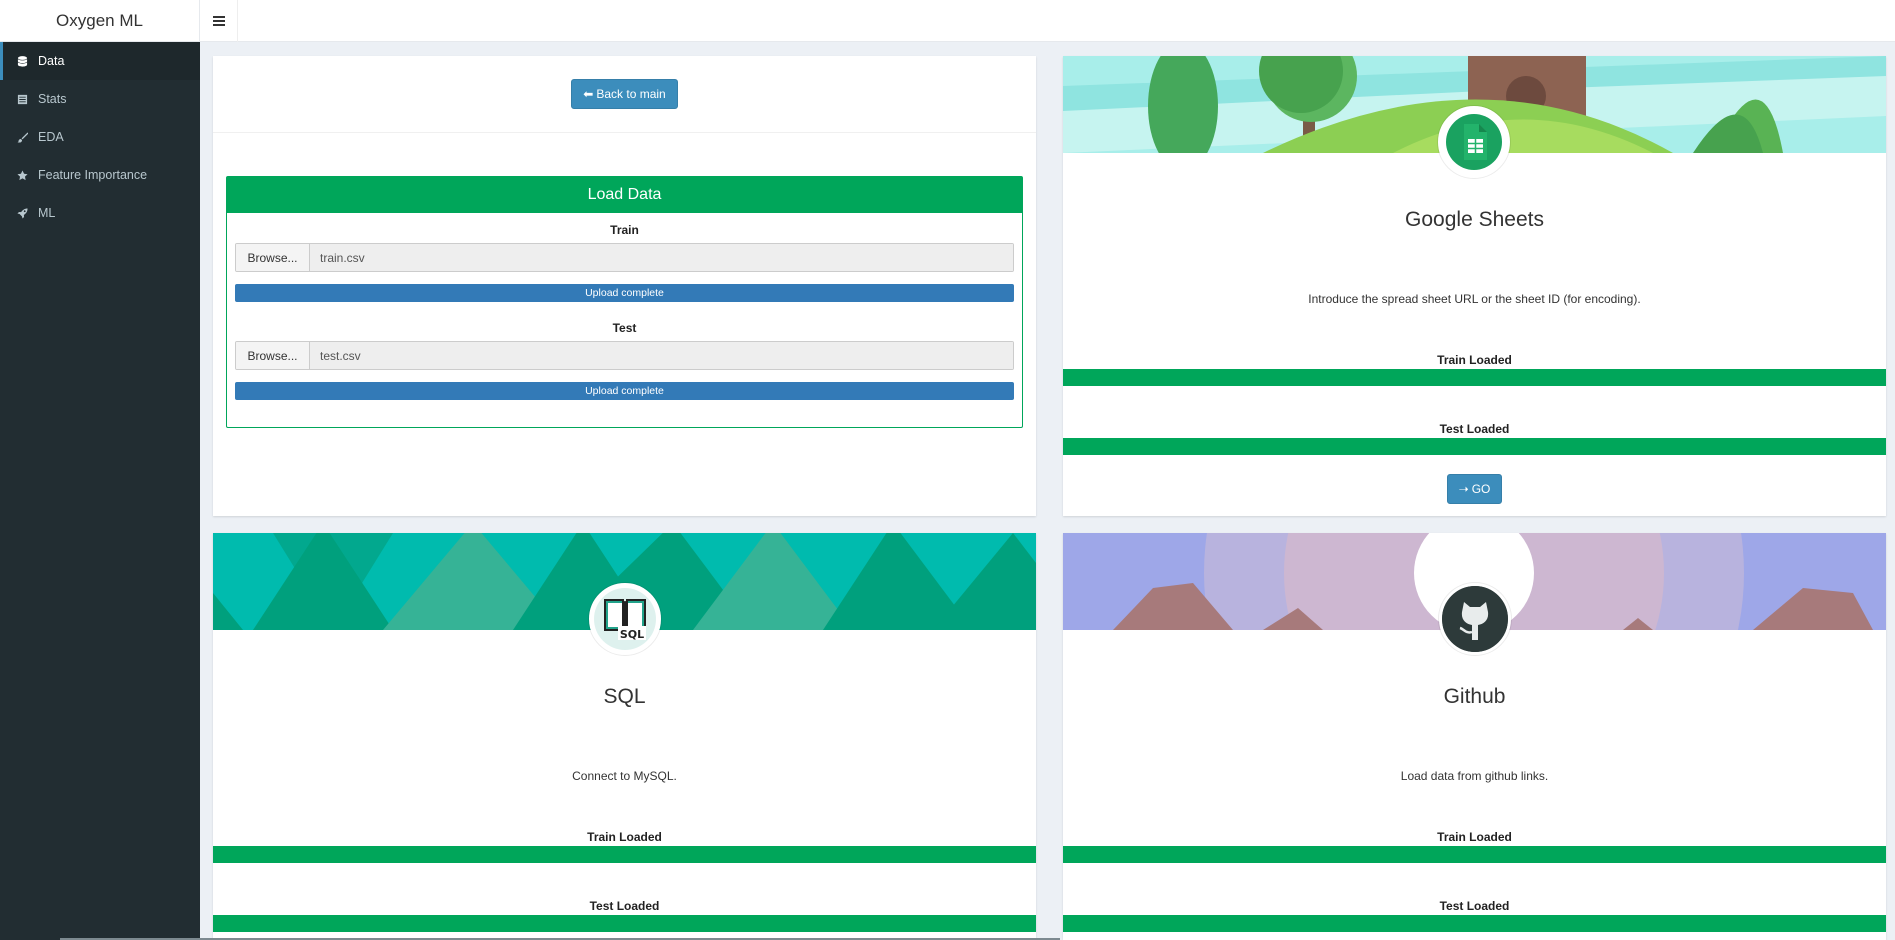  What do you see at coordinates (632, 634) in the screenshot?
I see `sql-icon-text: SQL` at bounding box center [632, 634].